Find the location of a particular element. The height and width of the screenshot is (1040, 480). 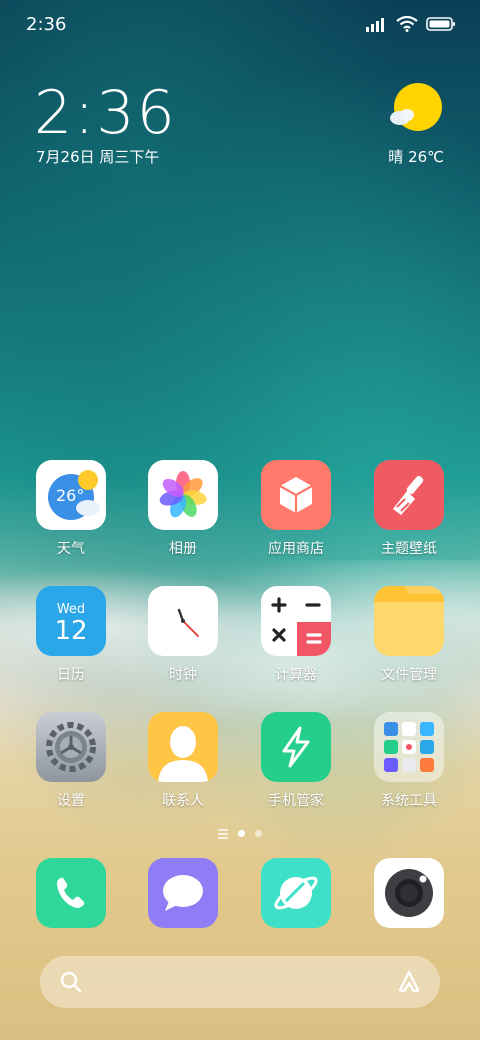

browser-icon is located at coordinates (296, 893).